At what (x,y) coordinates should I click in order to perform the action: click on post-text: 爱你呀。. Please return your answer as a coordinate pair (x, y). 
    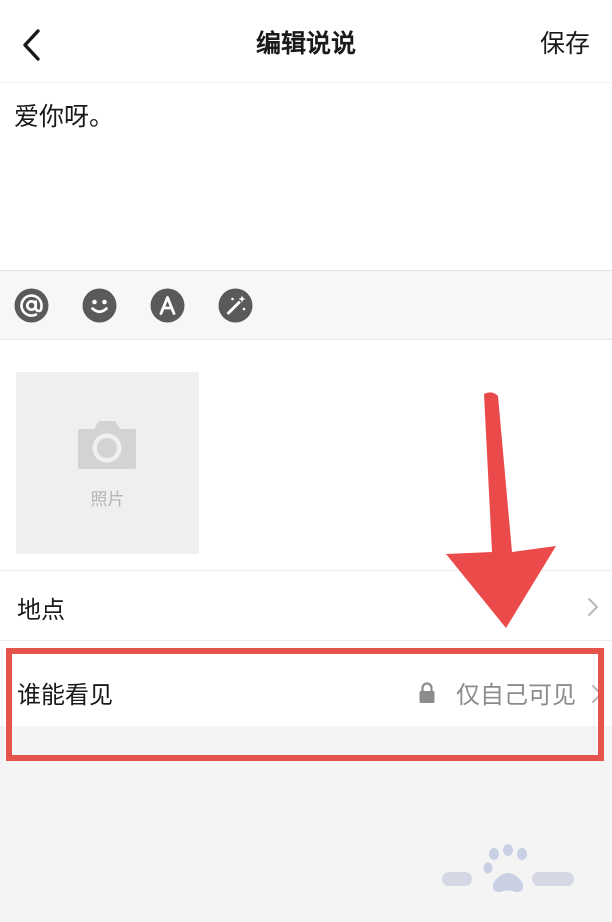
    Looking at the image, I should click on (64, 116).